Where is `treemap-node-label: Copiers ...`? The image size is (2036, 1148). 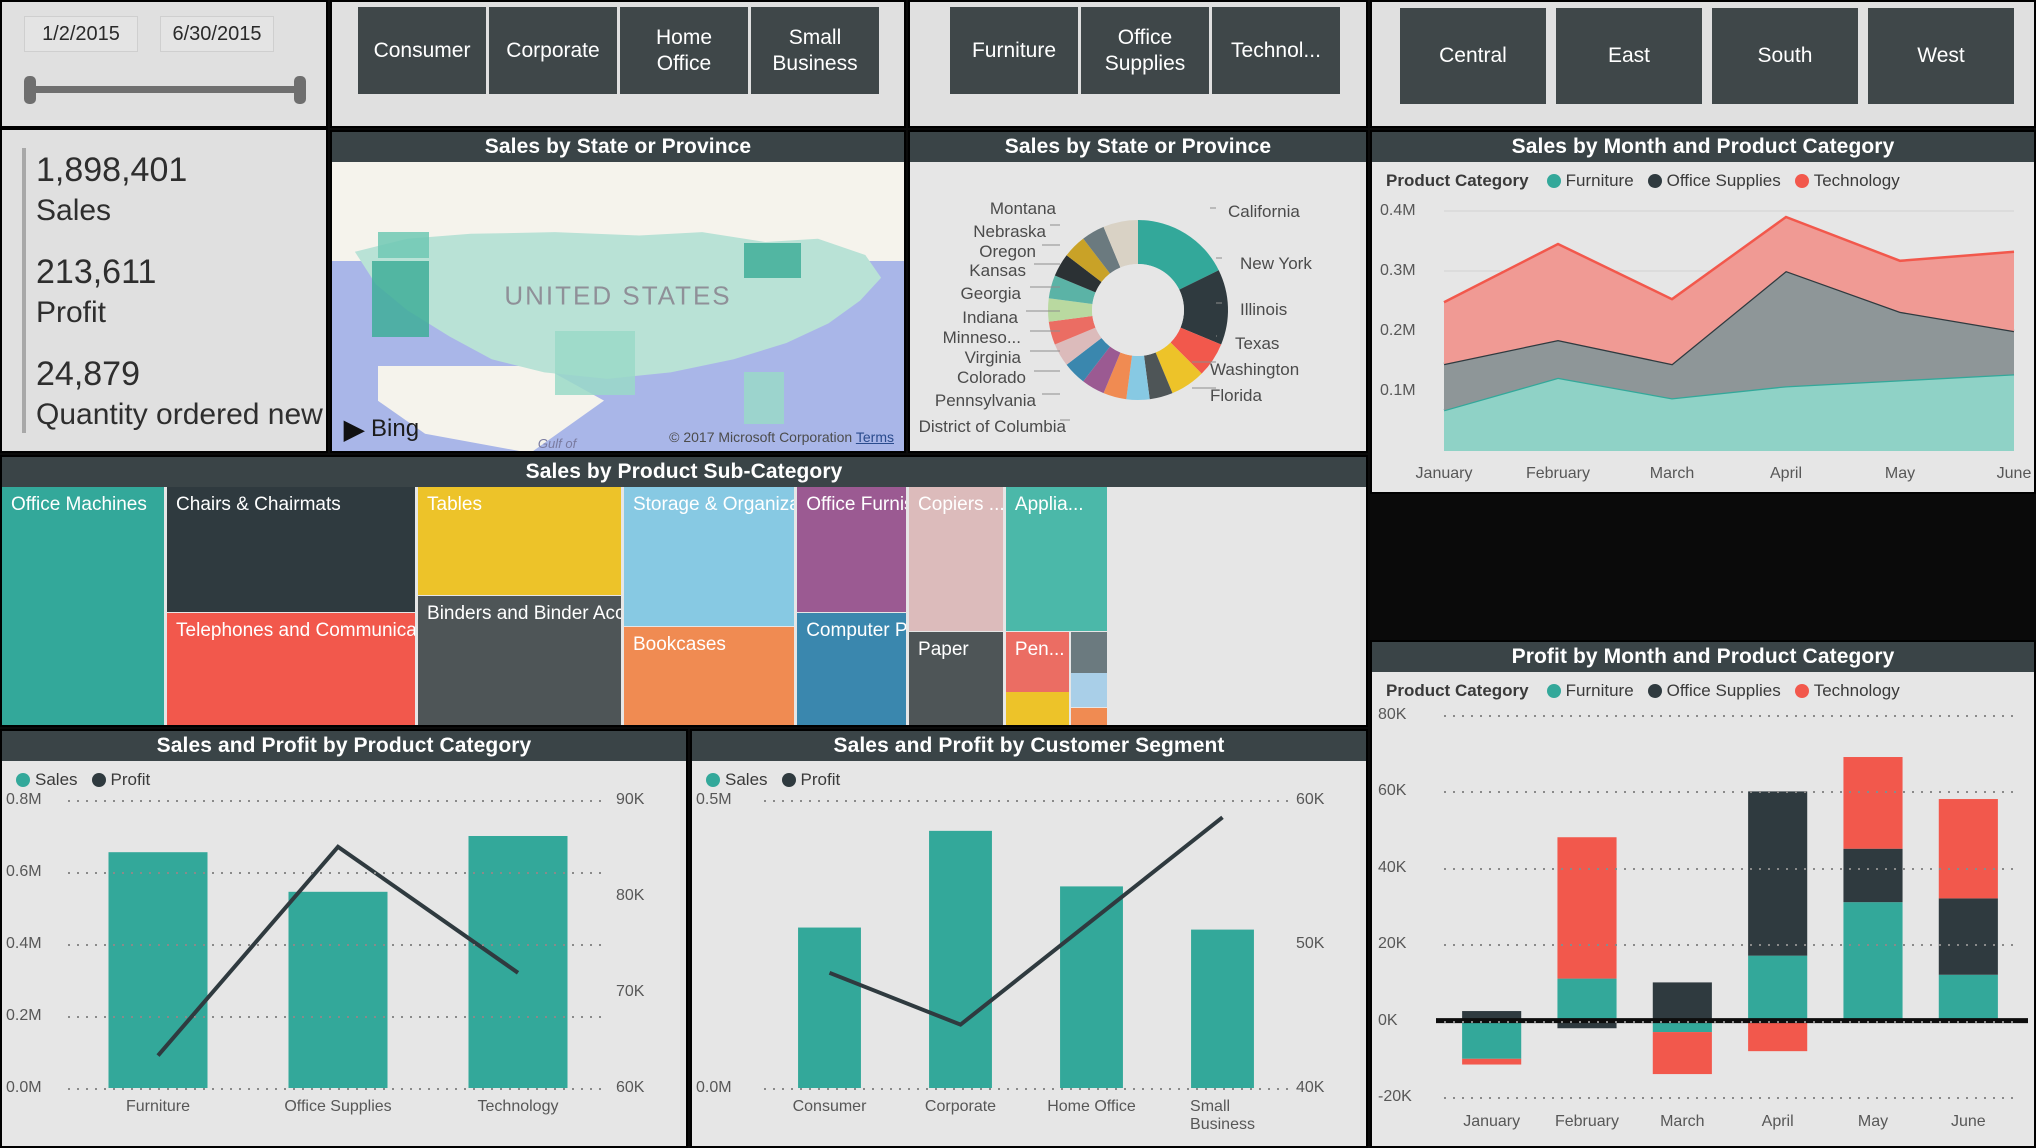
treemap-node-label: Copiers ... is located at coordinates (961, 504).